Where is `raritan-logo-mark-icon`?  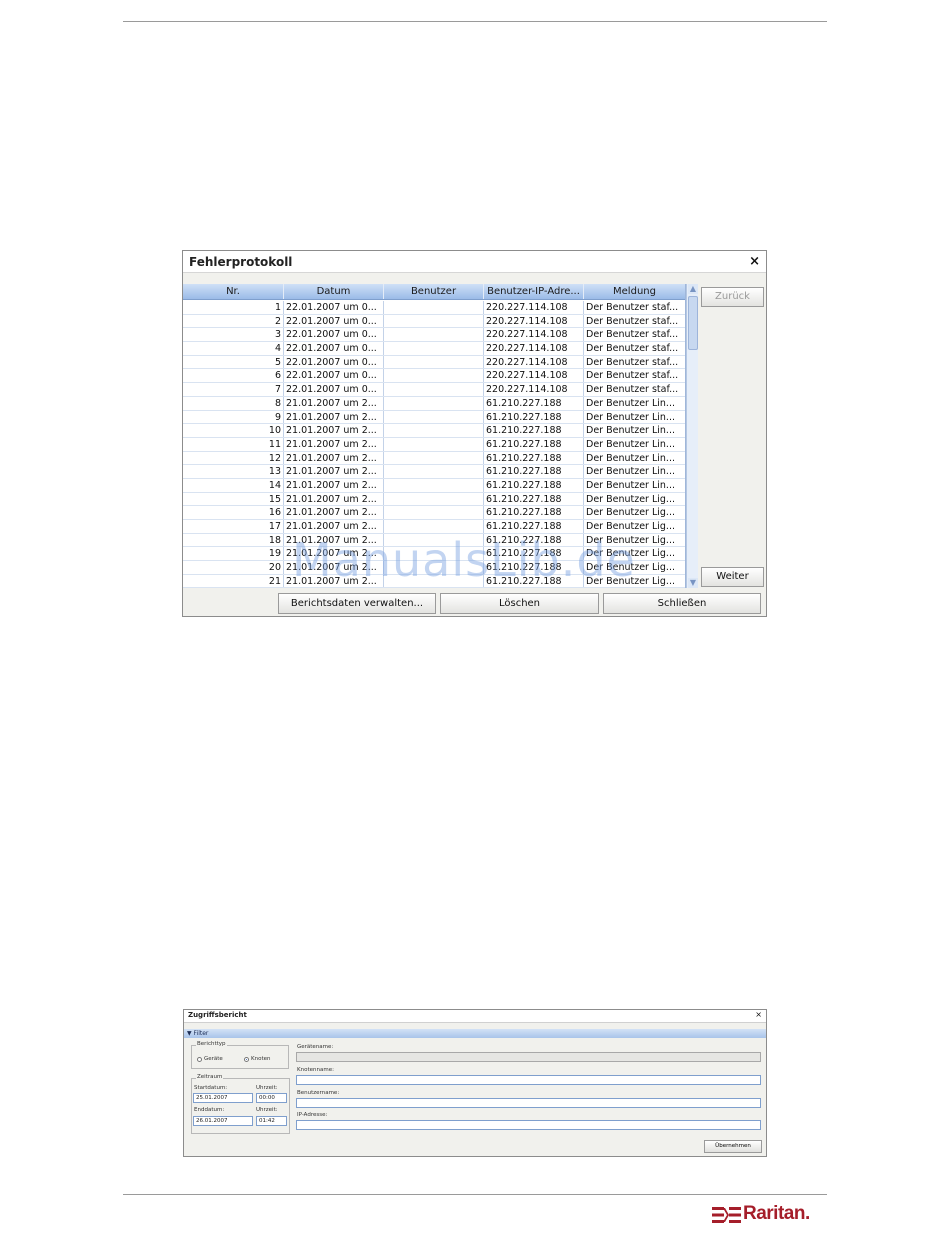 raritan-logo-mark-icon is located at coordinates (726, 1215).